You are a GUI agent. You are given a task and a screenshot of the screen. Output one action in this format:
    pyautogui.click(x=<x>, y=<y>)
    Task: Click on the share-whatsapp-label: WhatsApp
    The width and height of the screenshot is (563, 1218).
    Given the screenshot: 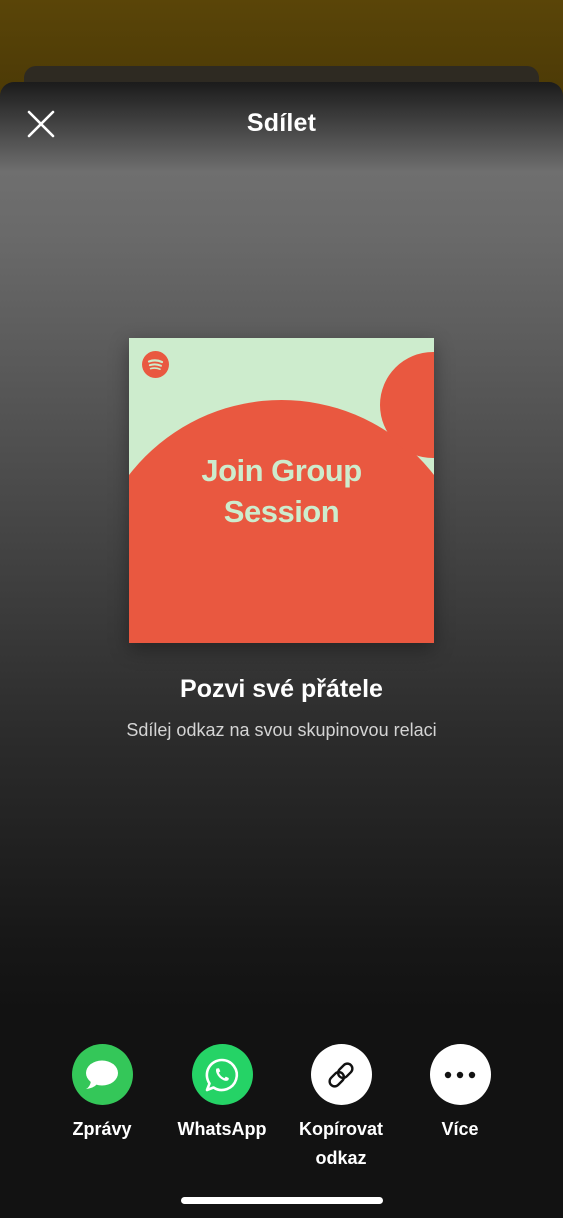 What is the action you would take?
    pyautogui.click(x=222, y=1129)
    